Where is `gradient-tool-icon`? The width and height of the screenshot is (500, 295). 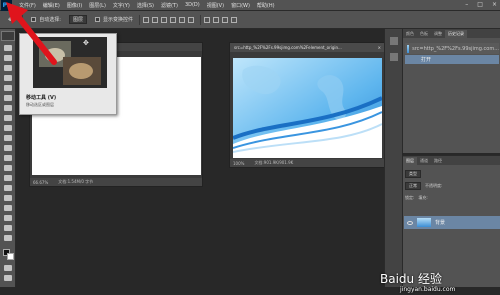 gradient-tool-icon is located at coordinates (8, 148).